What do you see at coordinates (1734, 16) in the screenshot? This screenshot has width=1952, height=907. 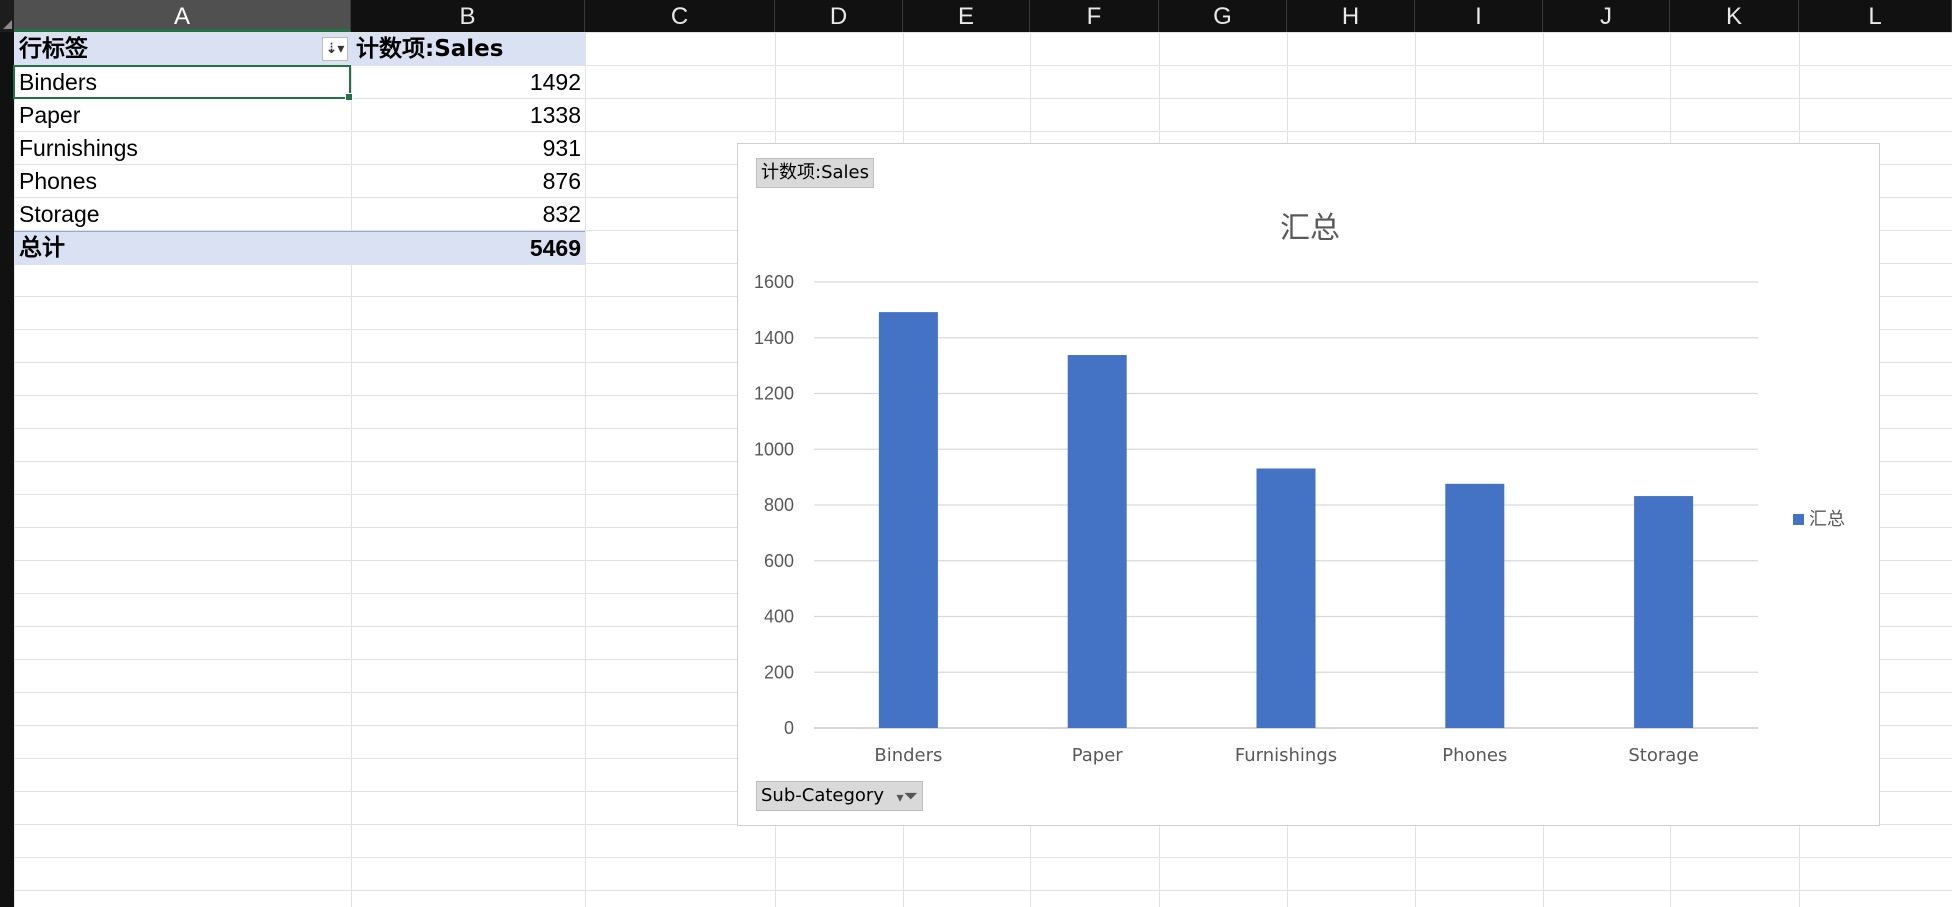 I see `column-header-k: K` at bounding box center [1734, 16].